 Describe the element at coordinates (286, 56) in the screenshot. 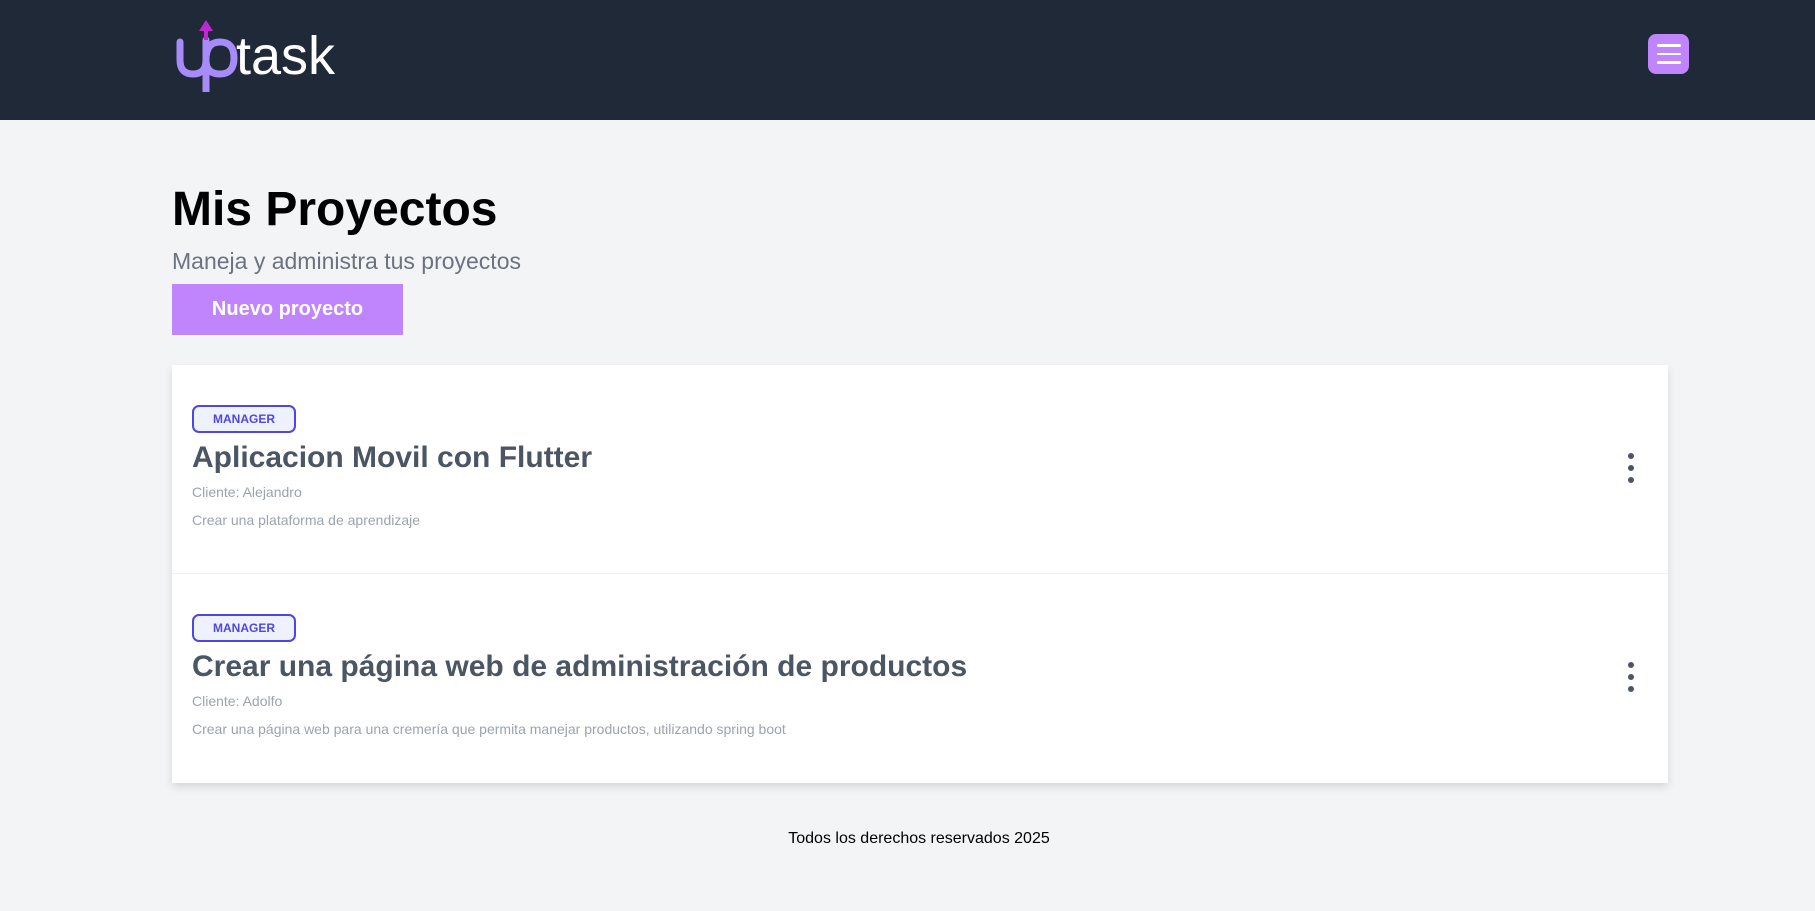

I see `logo-text-task: task` at that location.